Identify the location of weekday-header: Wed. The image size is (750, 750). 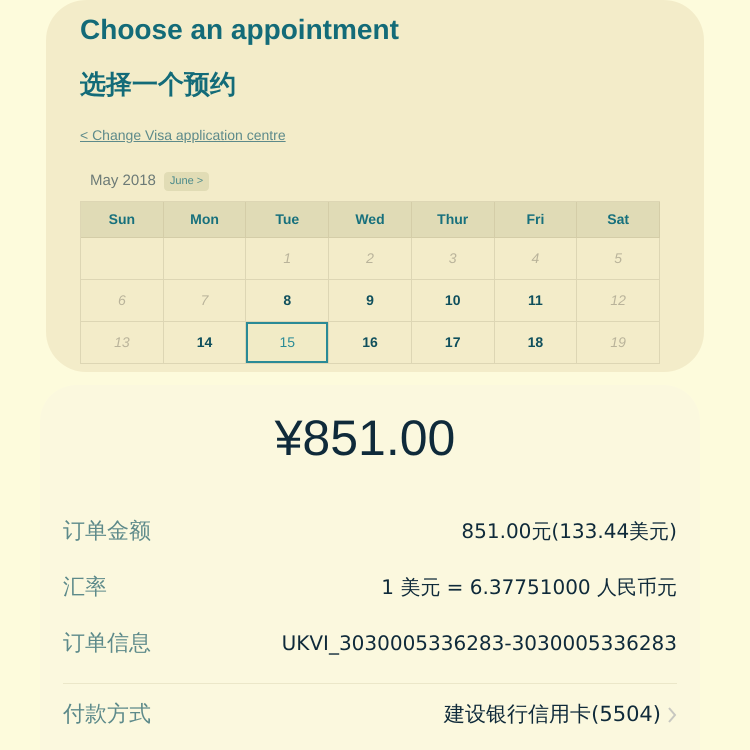
(370, 220).